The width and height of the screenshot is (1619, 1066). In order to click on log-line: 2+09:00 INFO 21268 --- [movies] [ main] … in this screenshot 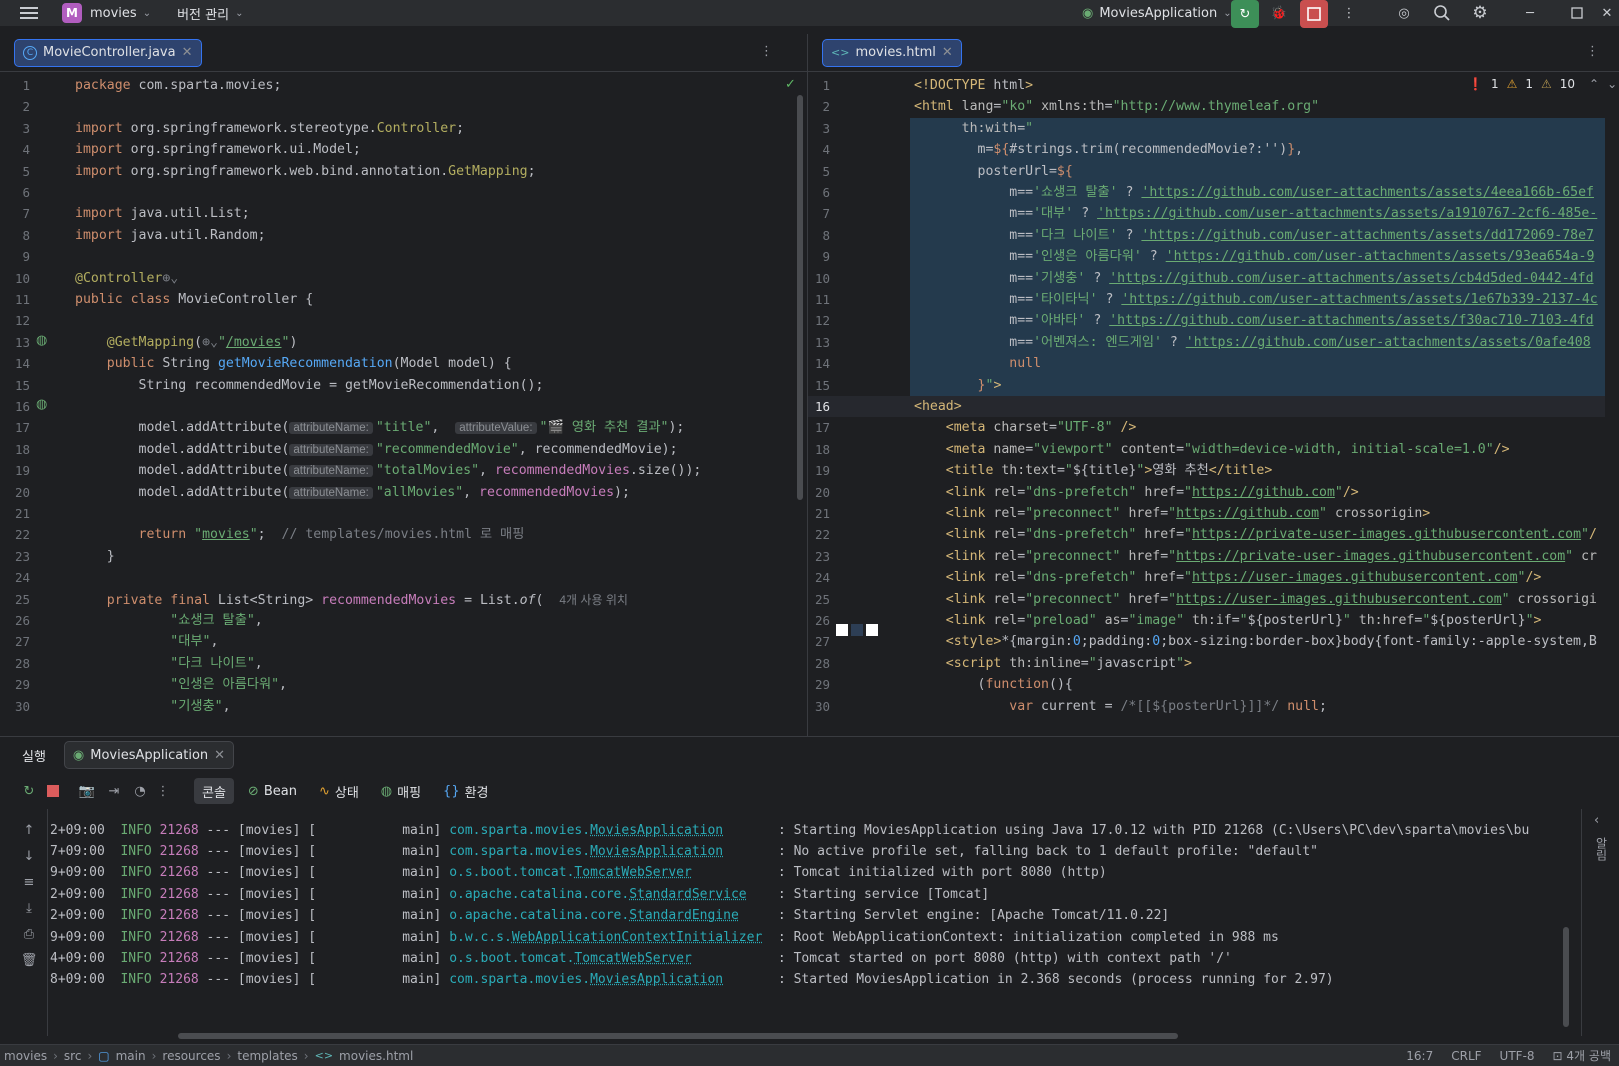, I will do `click(609, 916)`.